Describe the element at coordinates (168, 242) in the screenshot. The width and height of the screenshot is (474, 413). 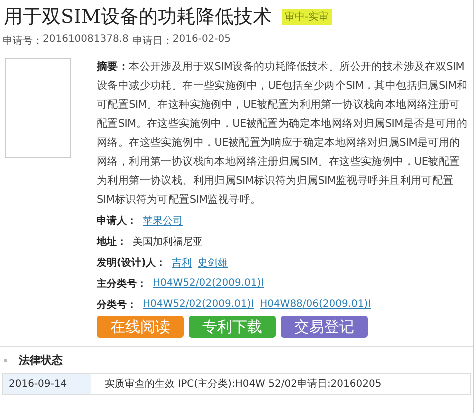
I see `field-value: 美国加利福尼亚` at that location.